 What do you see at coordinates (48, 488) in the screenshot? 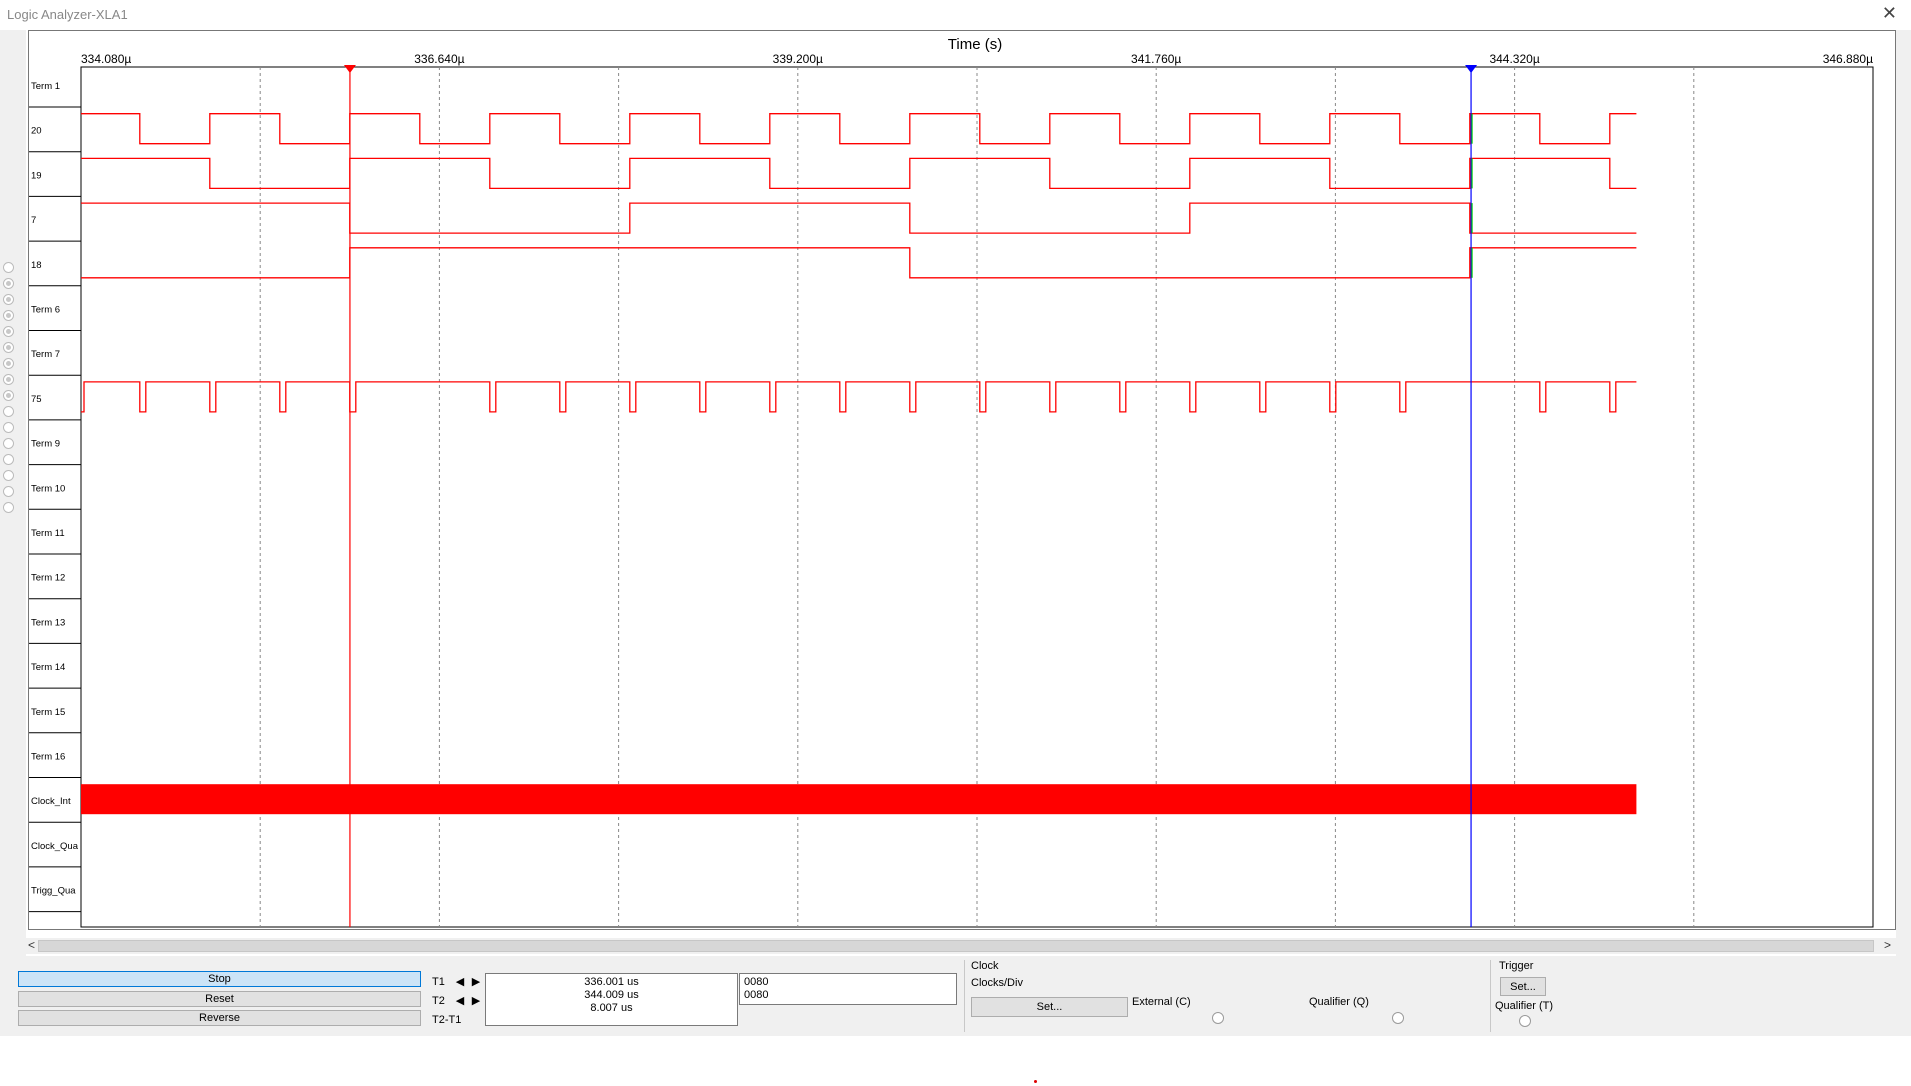
I see `channel-label: Term 10` at bounding box center [48, 488].